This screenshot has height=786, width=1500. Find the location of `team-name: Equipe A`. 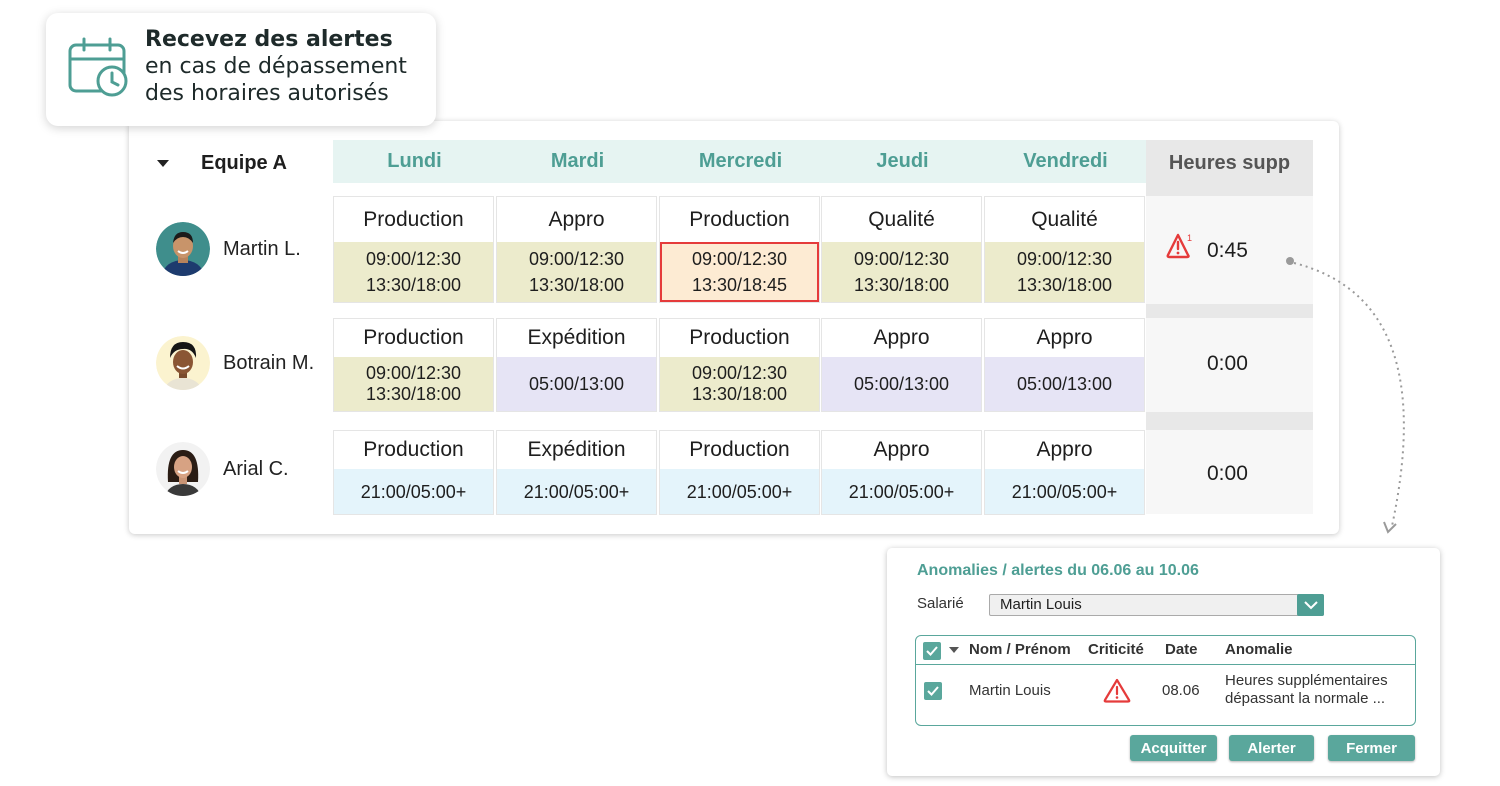

team-name: Equipe A is located at coordinates (244, 162).